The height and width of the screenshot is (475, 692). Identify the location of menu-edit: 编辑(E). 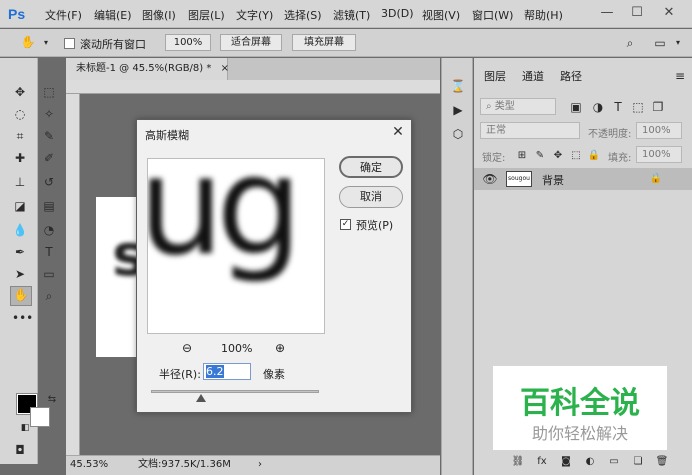
(113, 15).